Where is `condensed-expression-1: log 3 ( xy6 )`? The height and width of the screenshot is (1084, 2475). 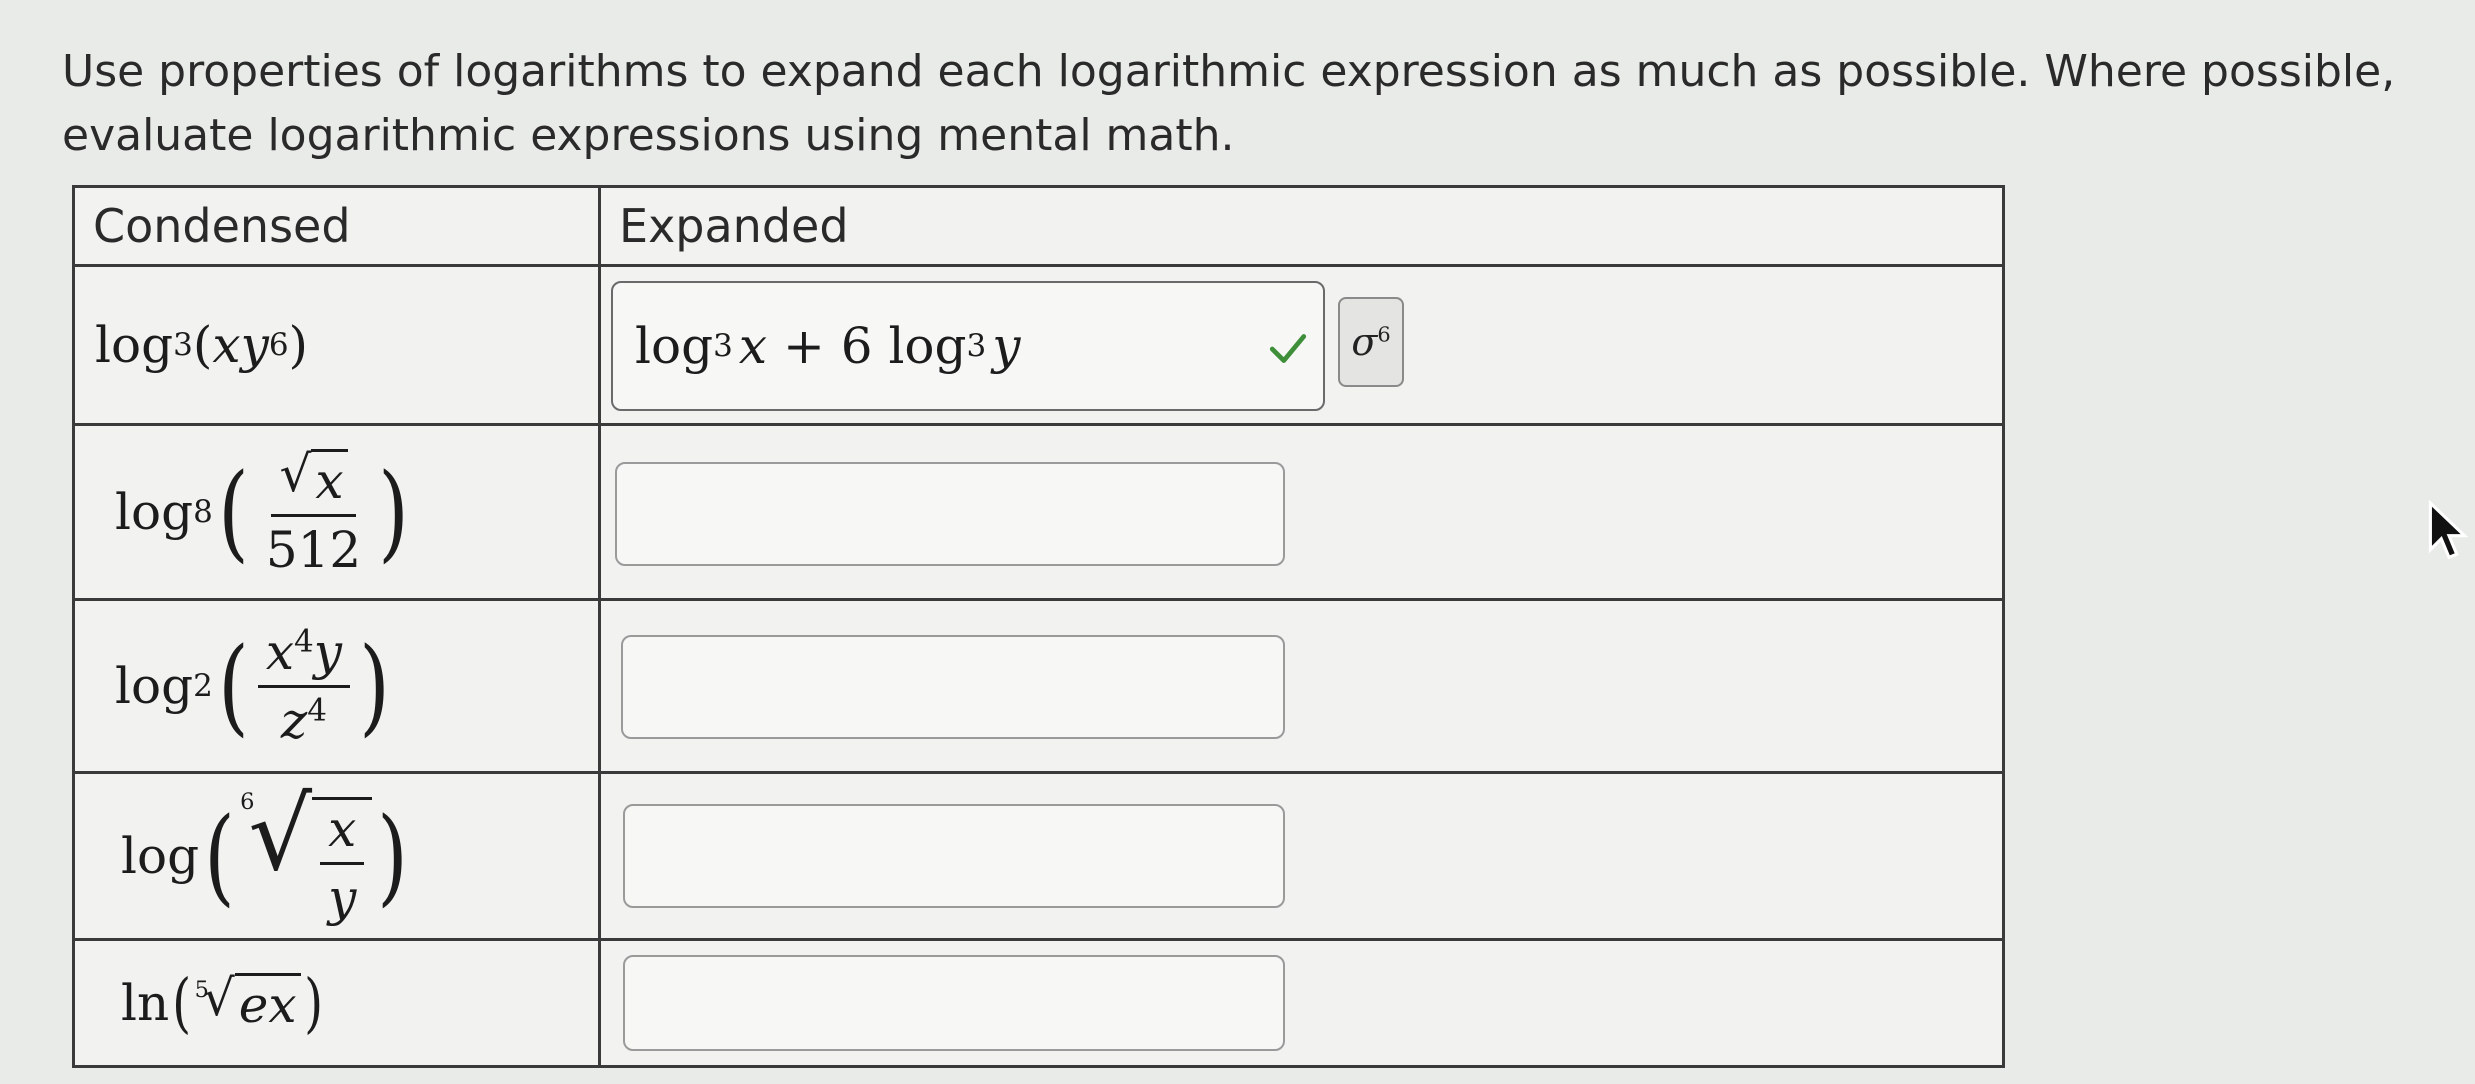
condensed-expression-1: log 3 ( xy6 ) is located at coordinates (336, 345).